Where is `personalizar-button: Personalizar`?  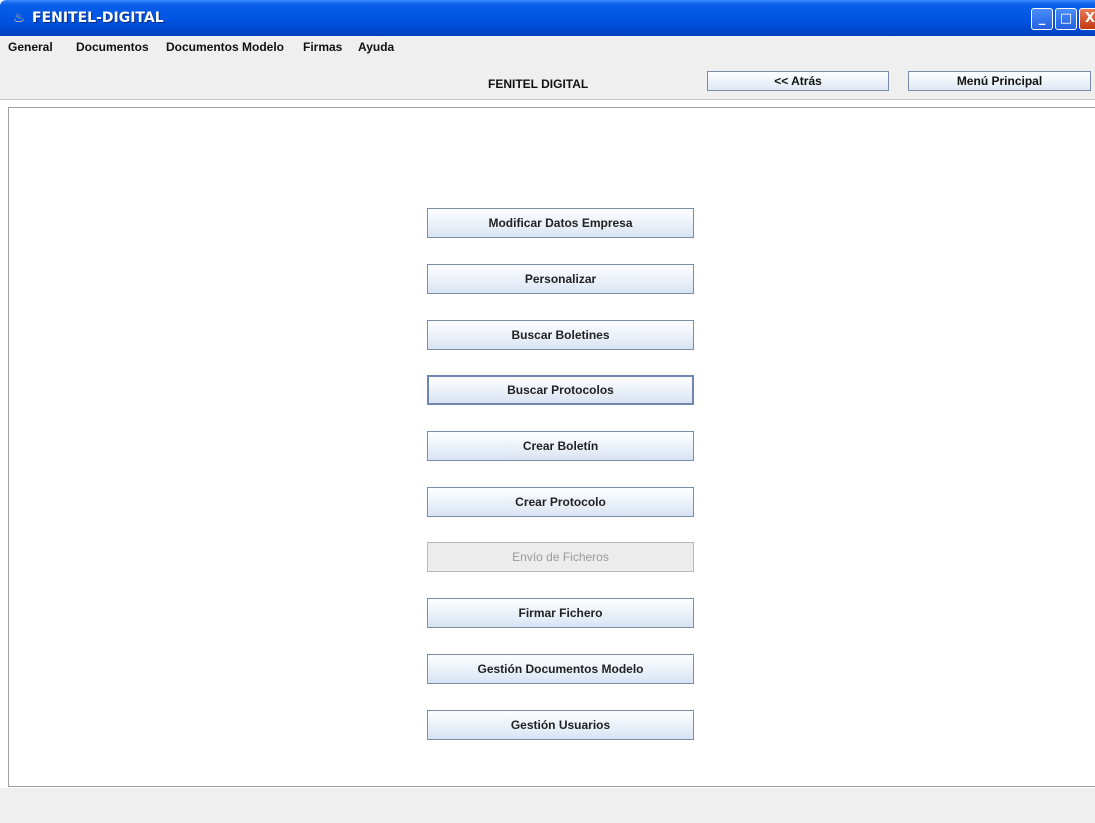
personalizar-button: Personalizar is located at coordinates (560, 279).